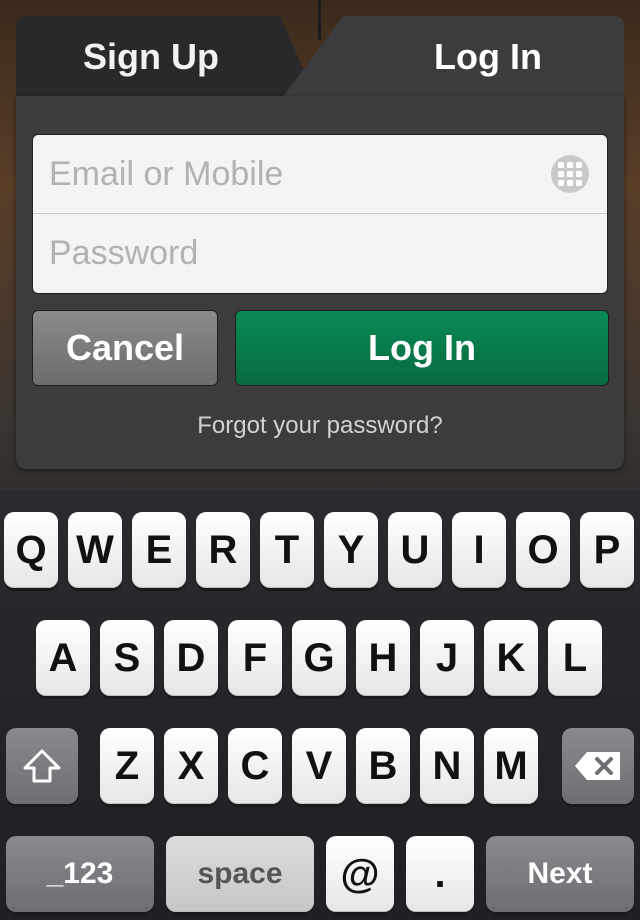 The height and width of the screenshot is (920, 640). I want to click on key-v: V, so click(319, 766).